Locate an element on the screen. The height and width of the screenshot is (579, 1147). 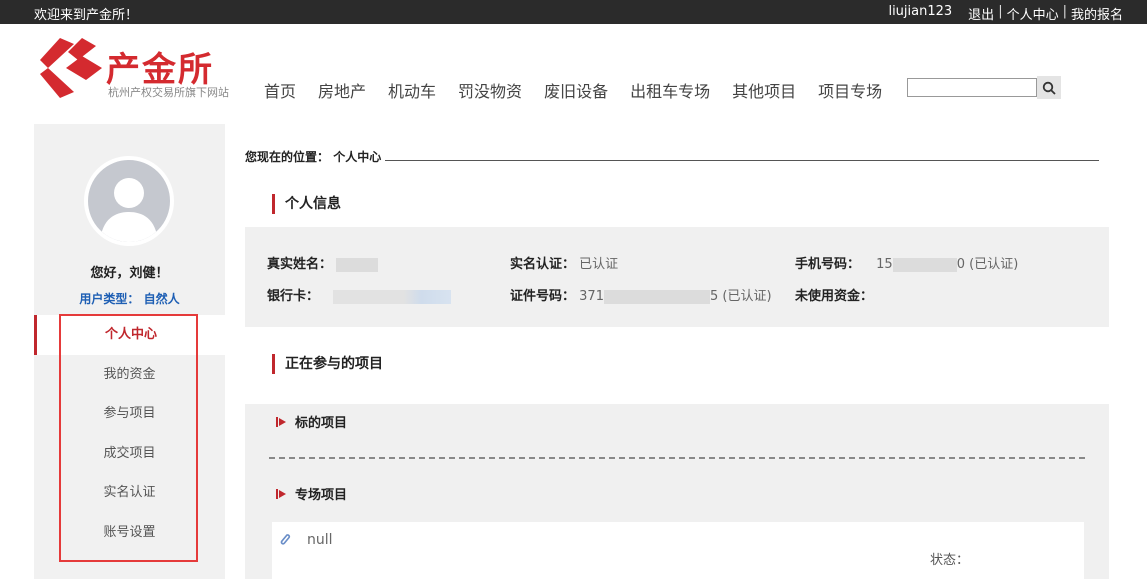
sidebar-item-personal-center: 个人中心 is located at coordinates (129, 335).